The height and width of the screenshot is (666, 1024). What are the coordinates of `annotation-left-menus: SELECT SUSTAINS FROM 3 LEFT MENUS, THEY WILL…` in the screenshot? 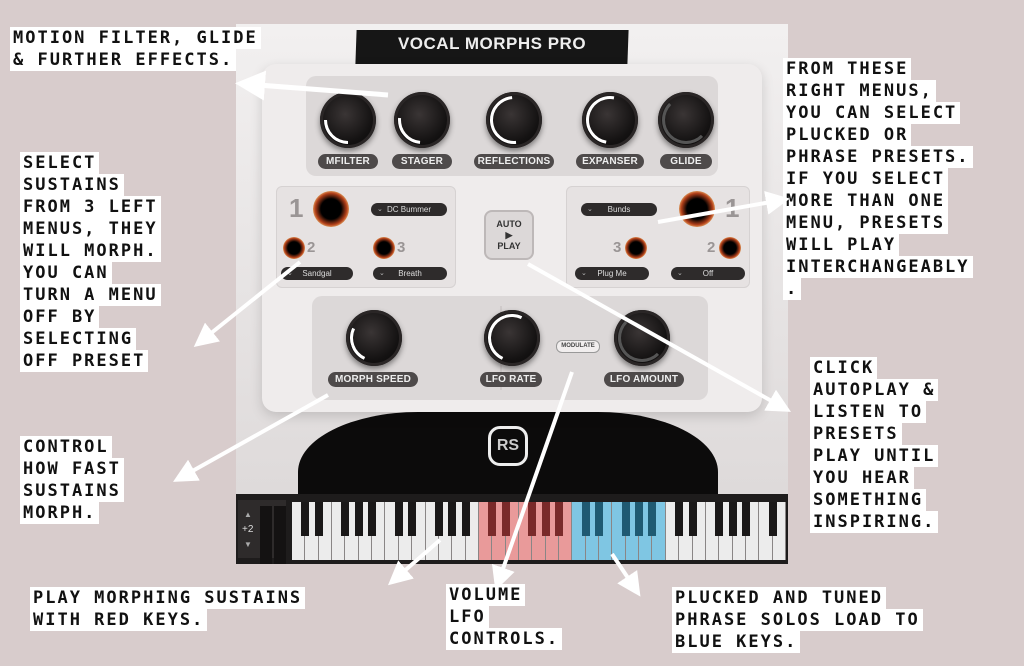 It's located at (90, 262).